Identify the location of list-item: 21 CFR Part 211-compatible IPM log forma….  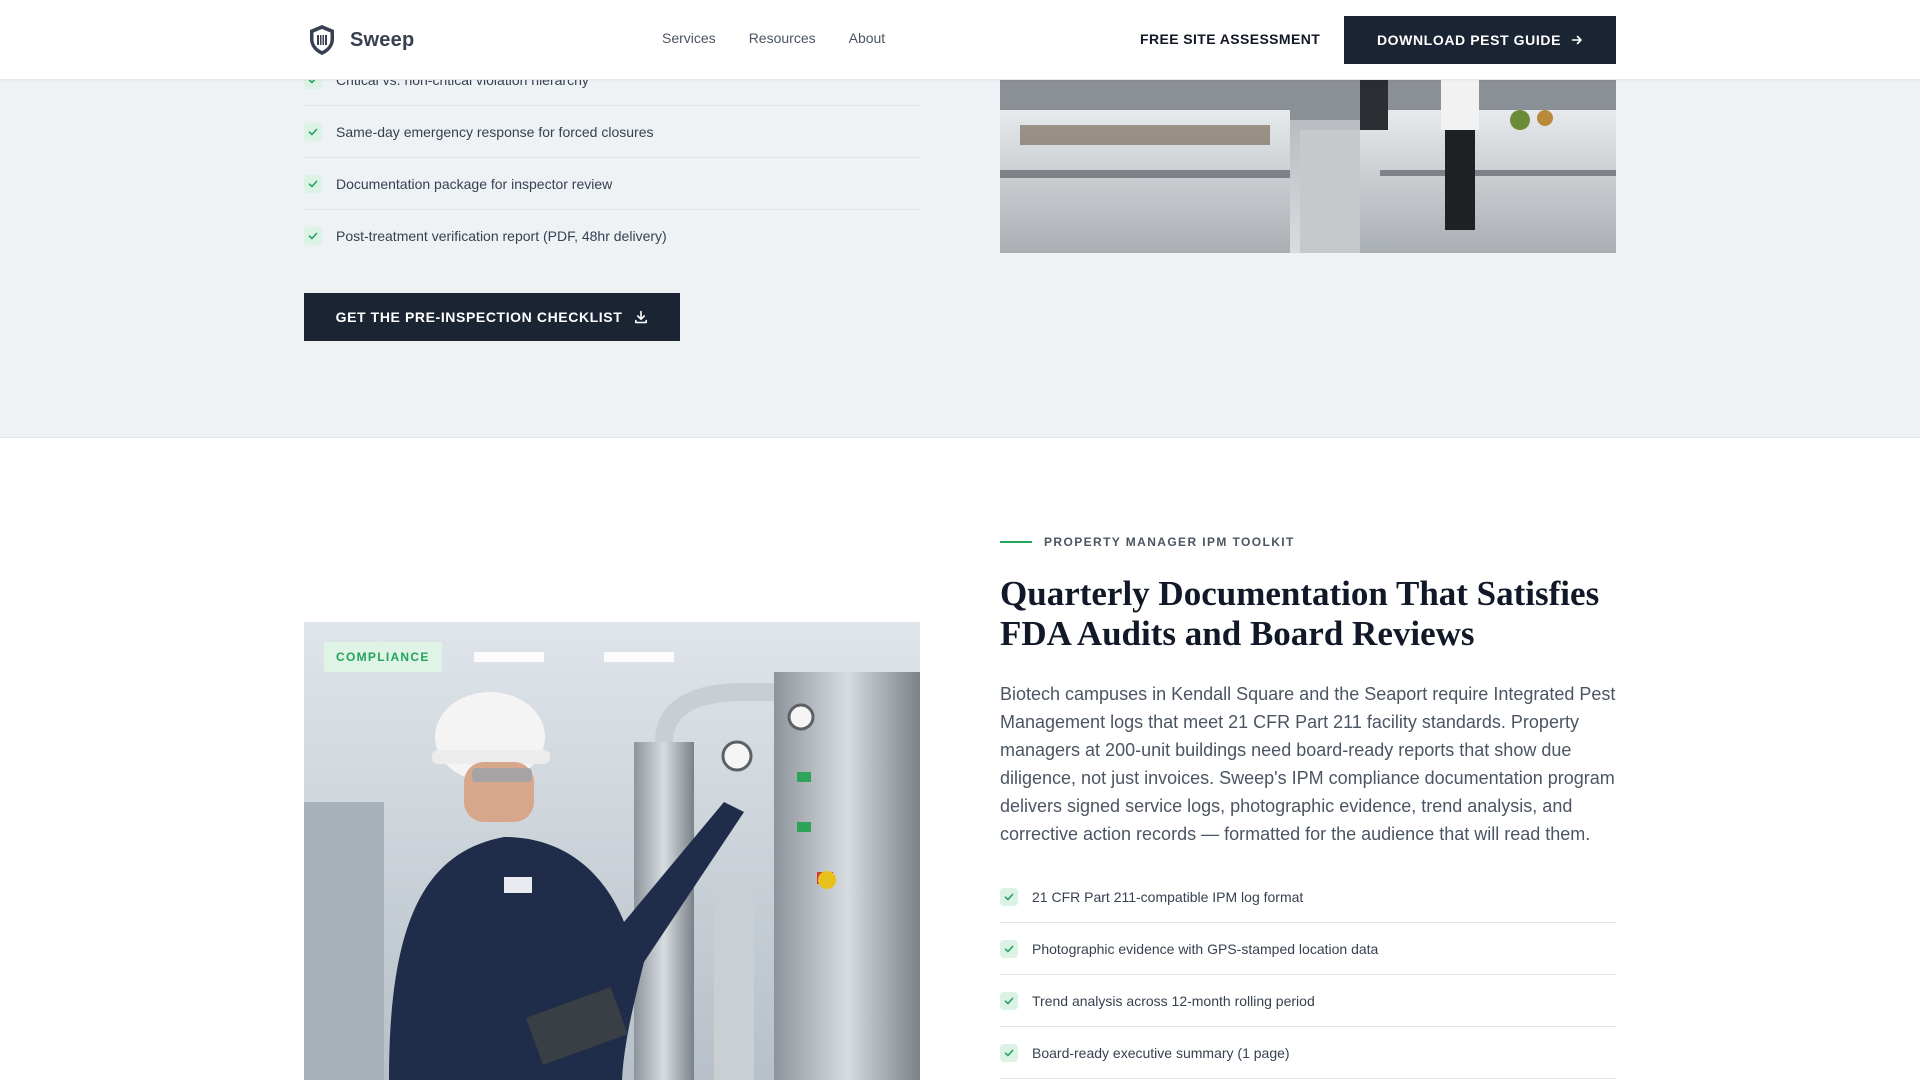
(1308, 897).